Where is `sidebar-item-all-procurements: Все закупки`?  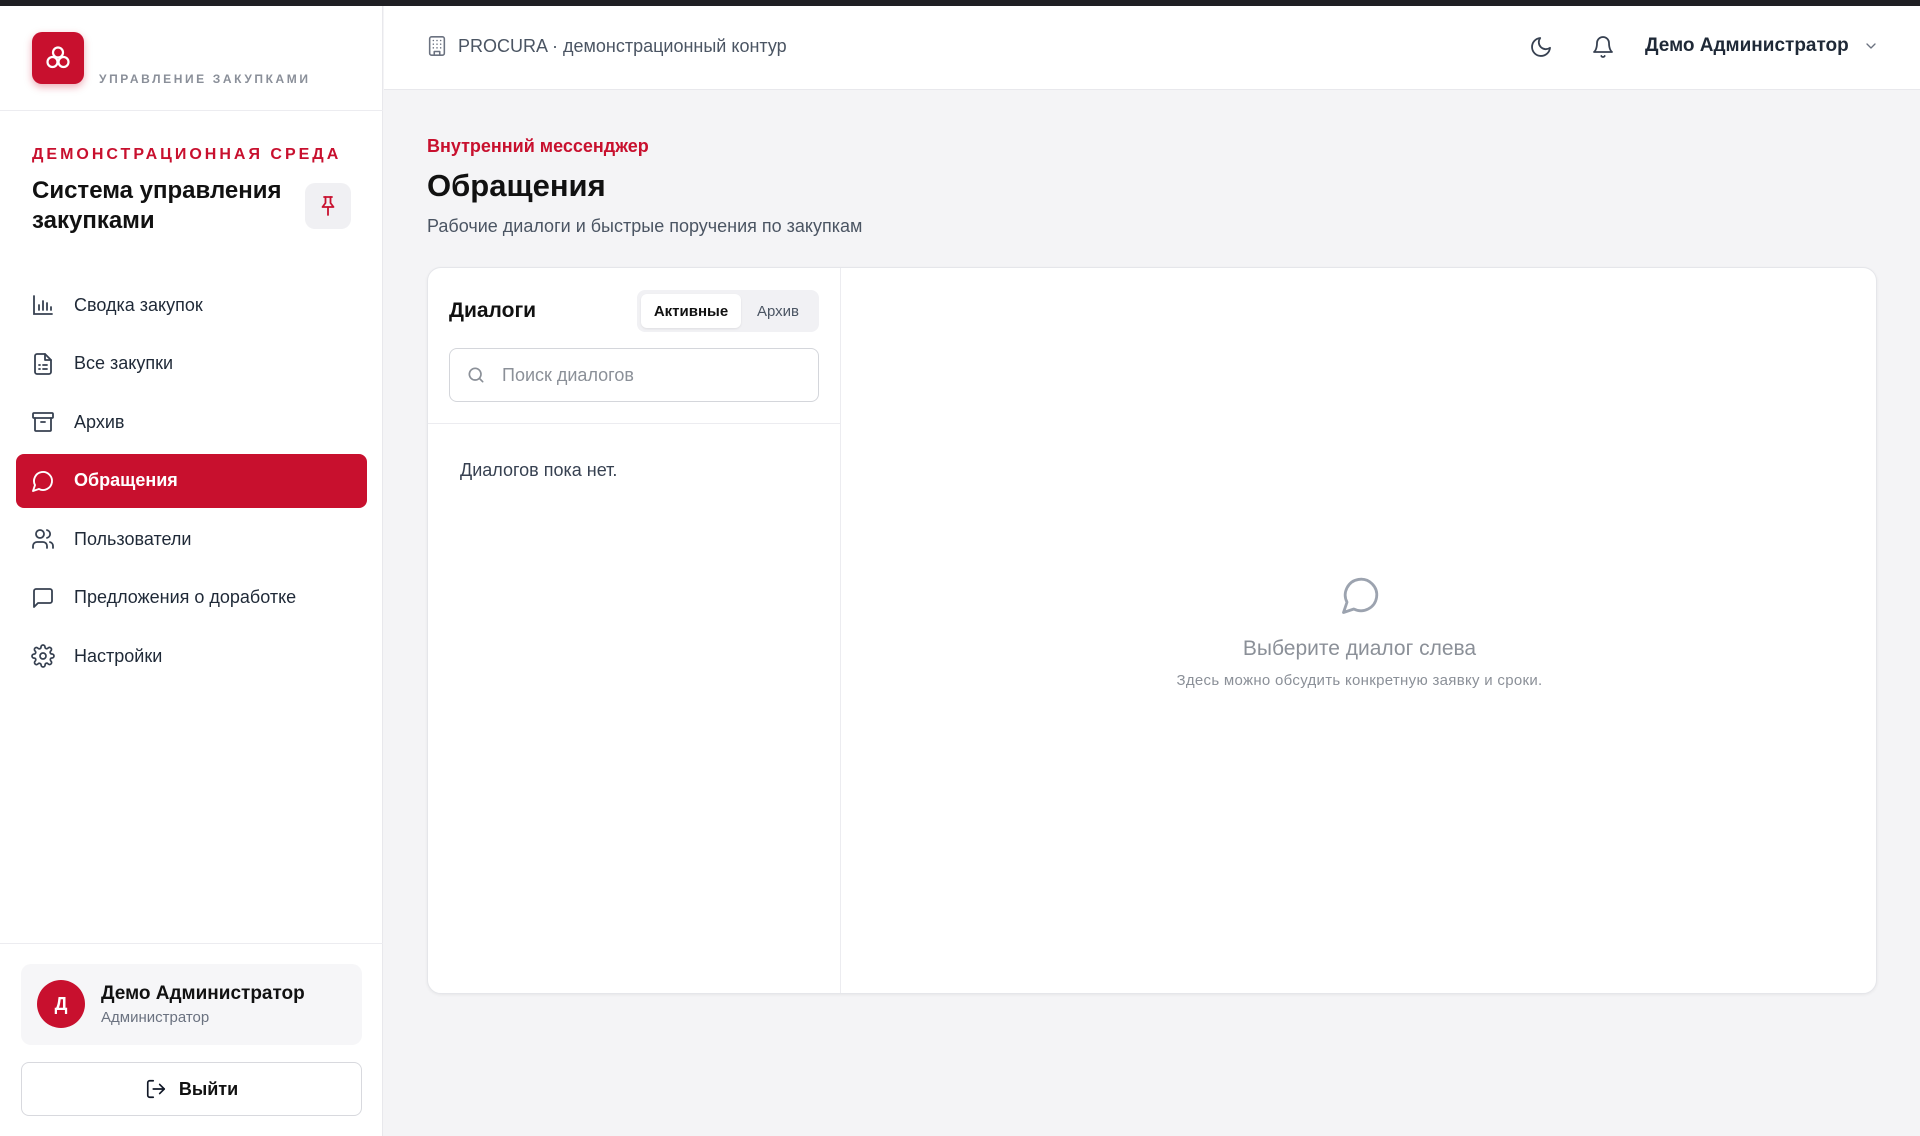 sidebar-item-all-procurements: Все закупки is located at coordinates (191, 364).